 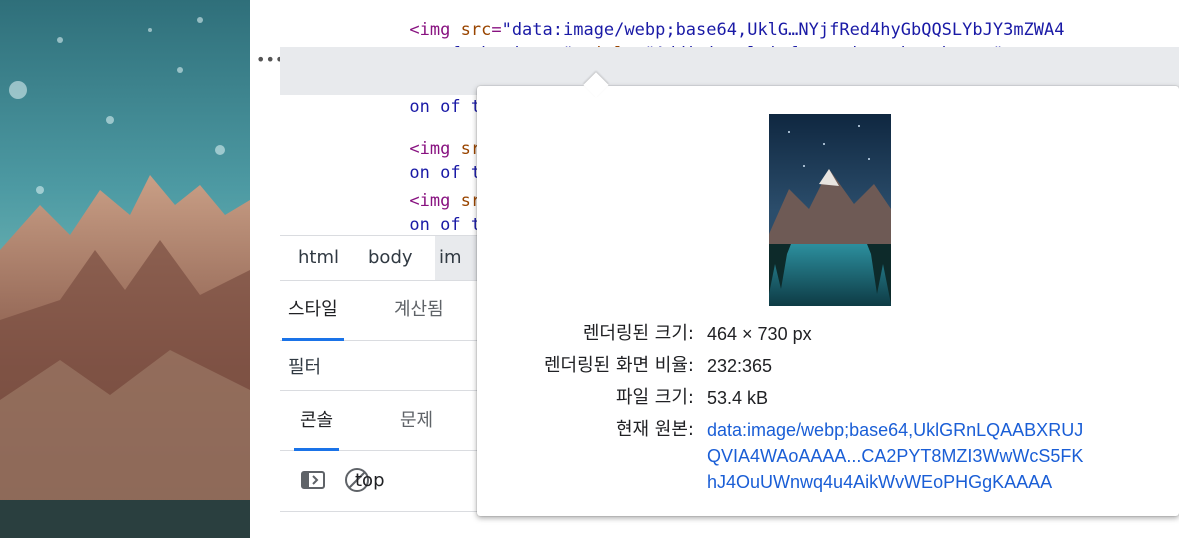 What do you see at coordinates (895, 430) in the screenshot?
I see `current-source-link-line: data:image/webp;base64,UklGRnLQAABXRUJ` at bounding box center [895, 430].